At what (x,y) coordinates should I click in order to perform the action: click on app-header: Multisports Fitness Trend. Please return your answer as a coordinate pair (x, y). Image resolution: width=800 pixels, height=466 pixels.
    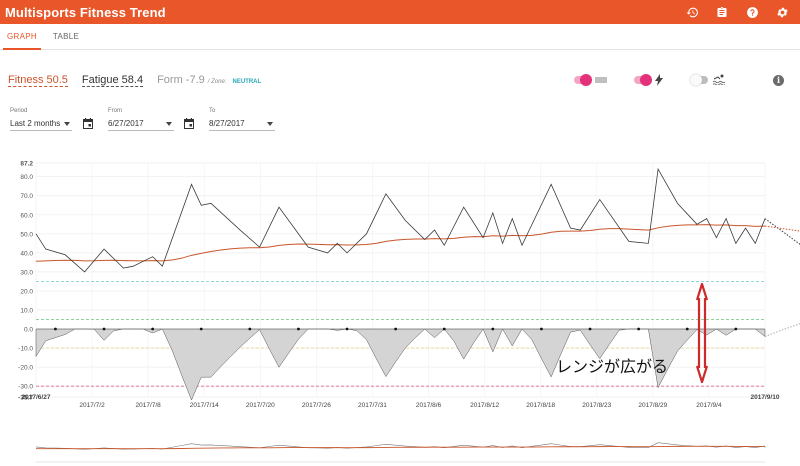
    Looking at the image, I should click on (400, 12).